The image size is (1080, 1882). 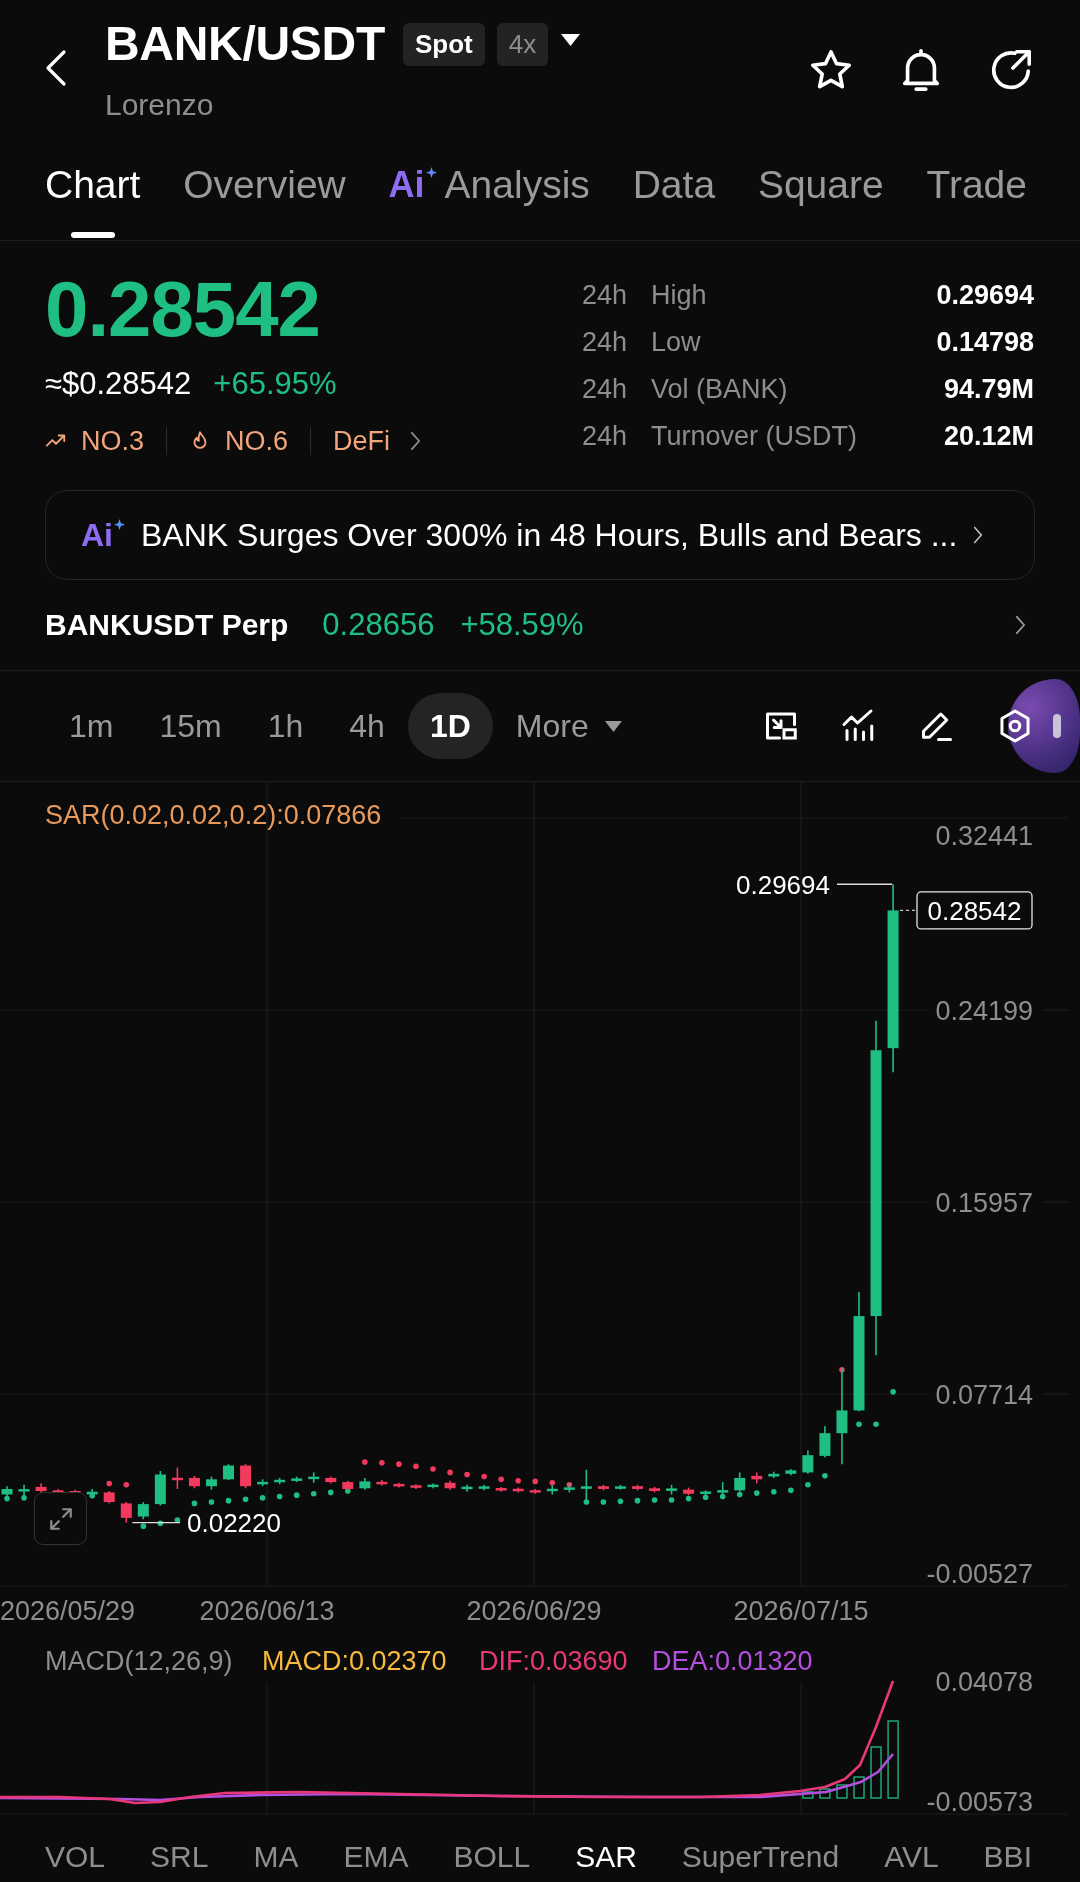 I want to click on indicator-tab: VOL, so click(x=75, y=1857).